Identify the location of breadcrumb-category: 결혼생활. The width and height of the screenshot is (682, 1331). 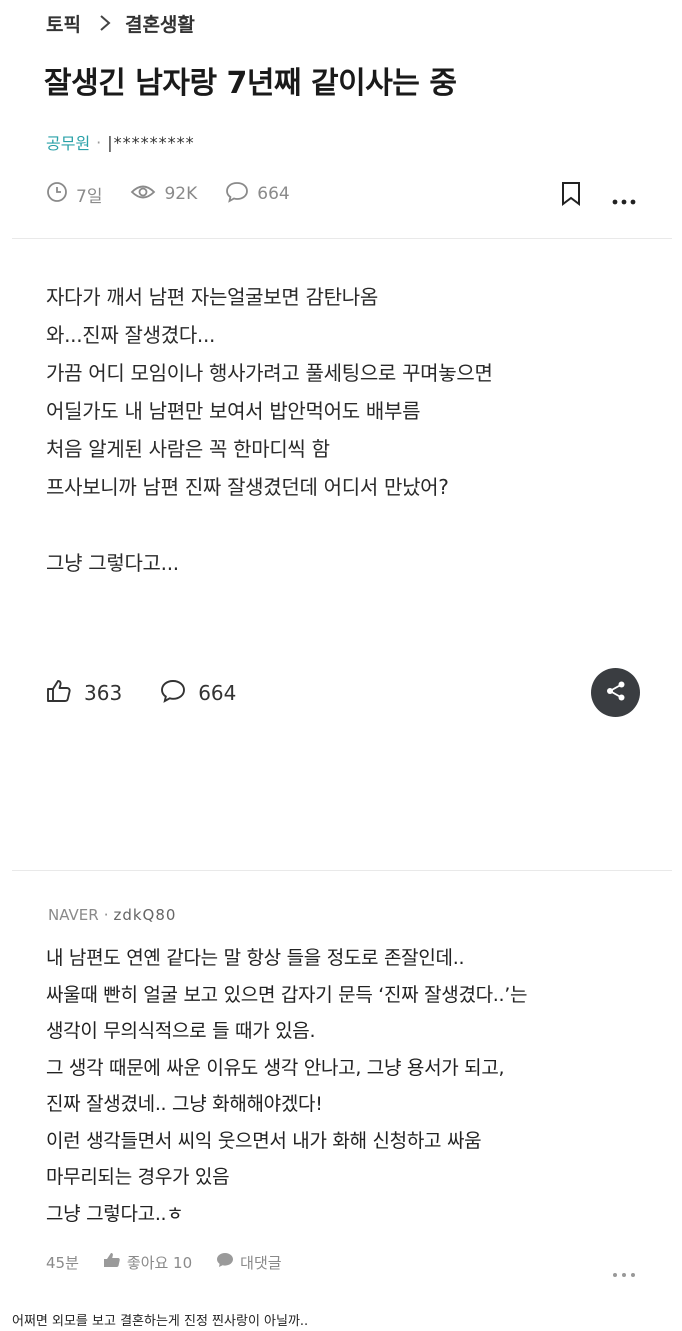
(160, 23).